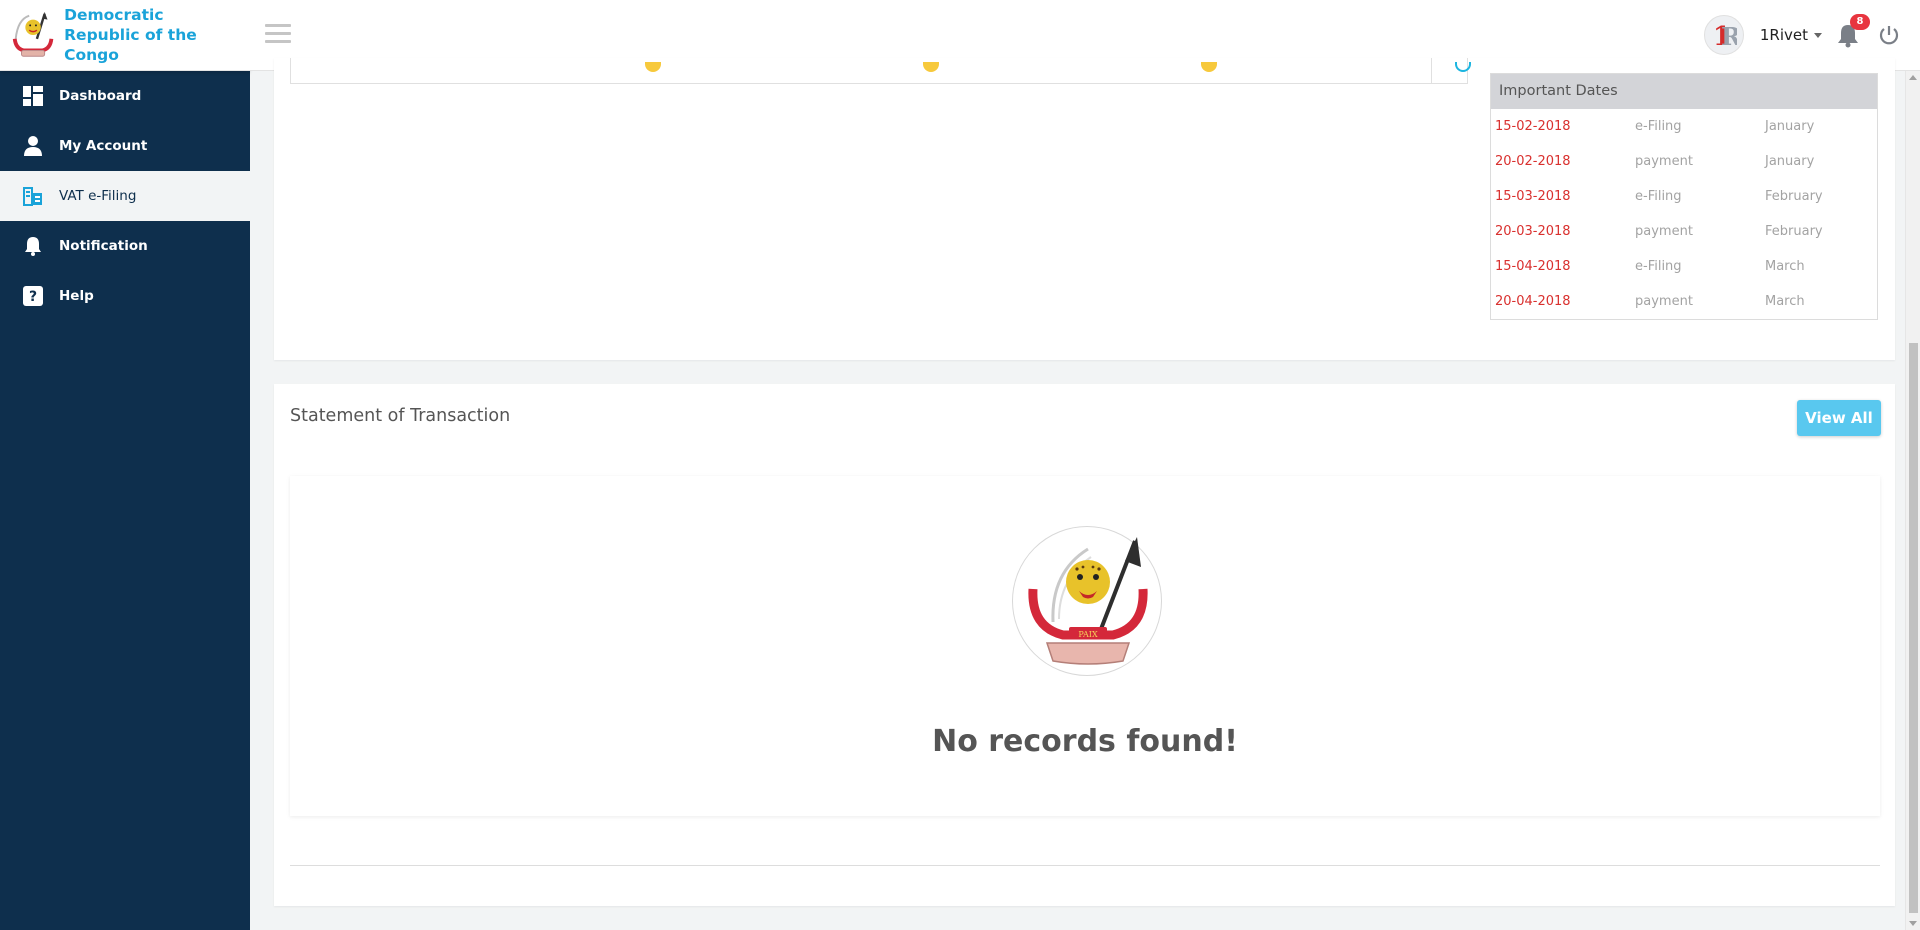  I want to click on user-avatar: 1 R, so click(1723, 35).